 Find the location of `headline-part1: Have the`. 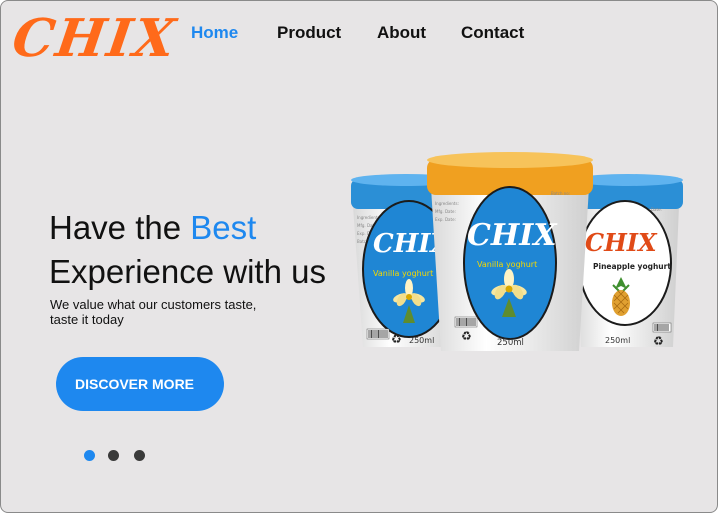

headline-part1: Have the is located at coordinates (115, 227).